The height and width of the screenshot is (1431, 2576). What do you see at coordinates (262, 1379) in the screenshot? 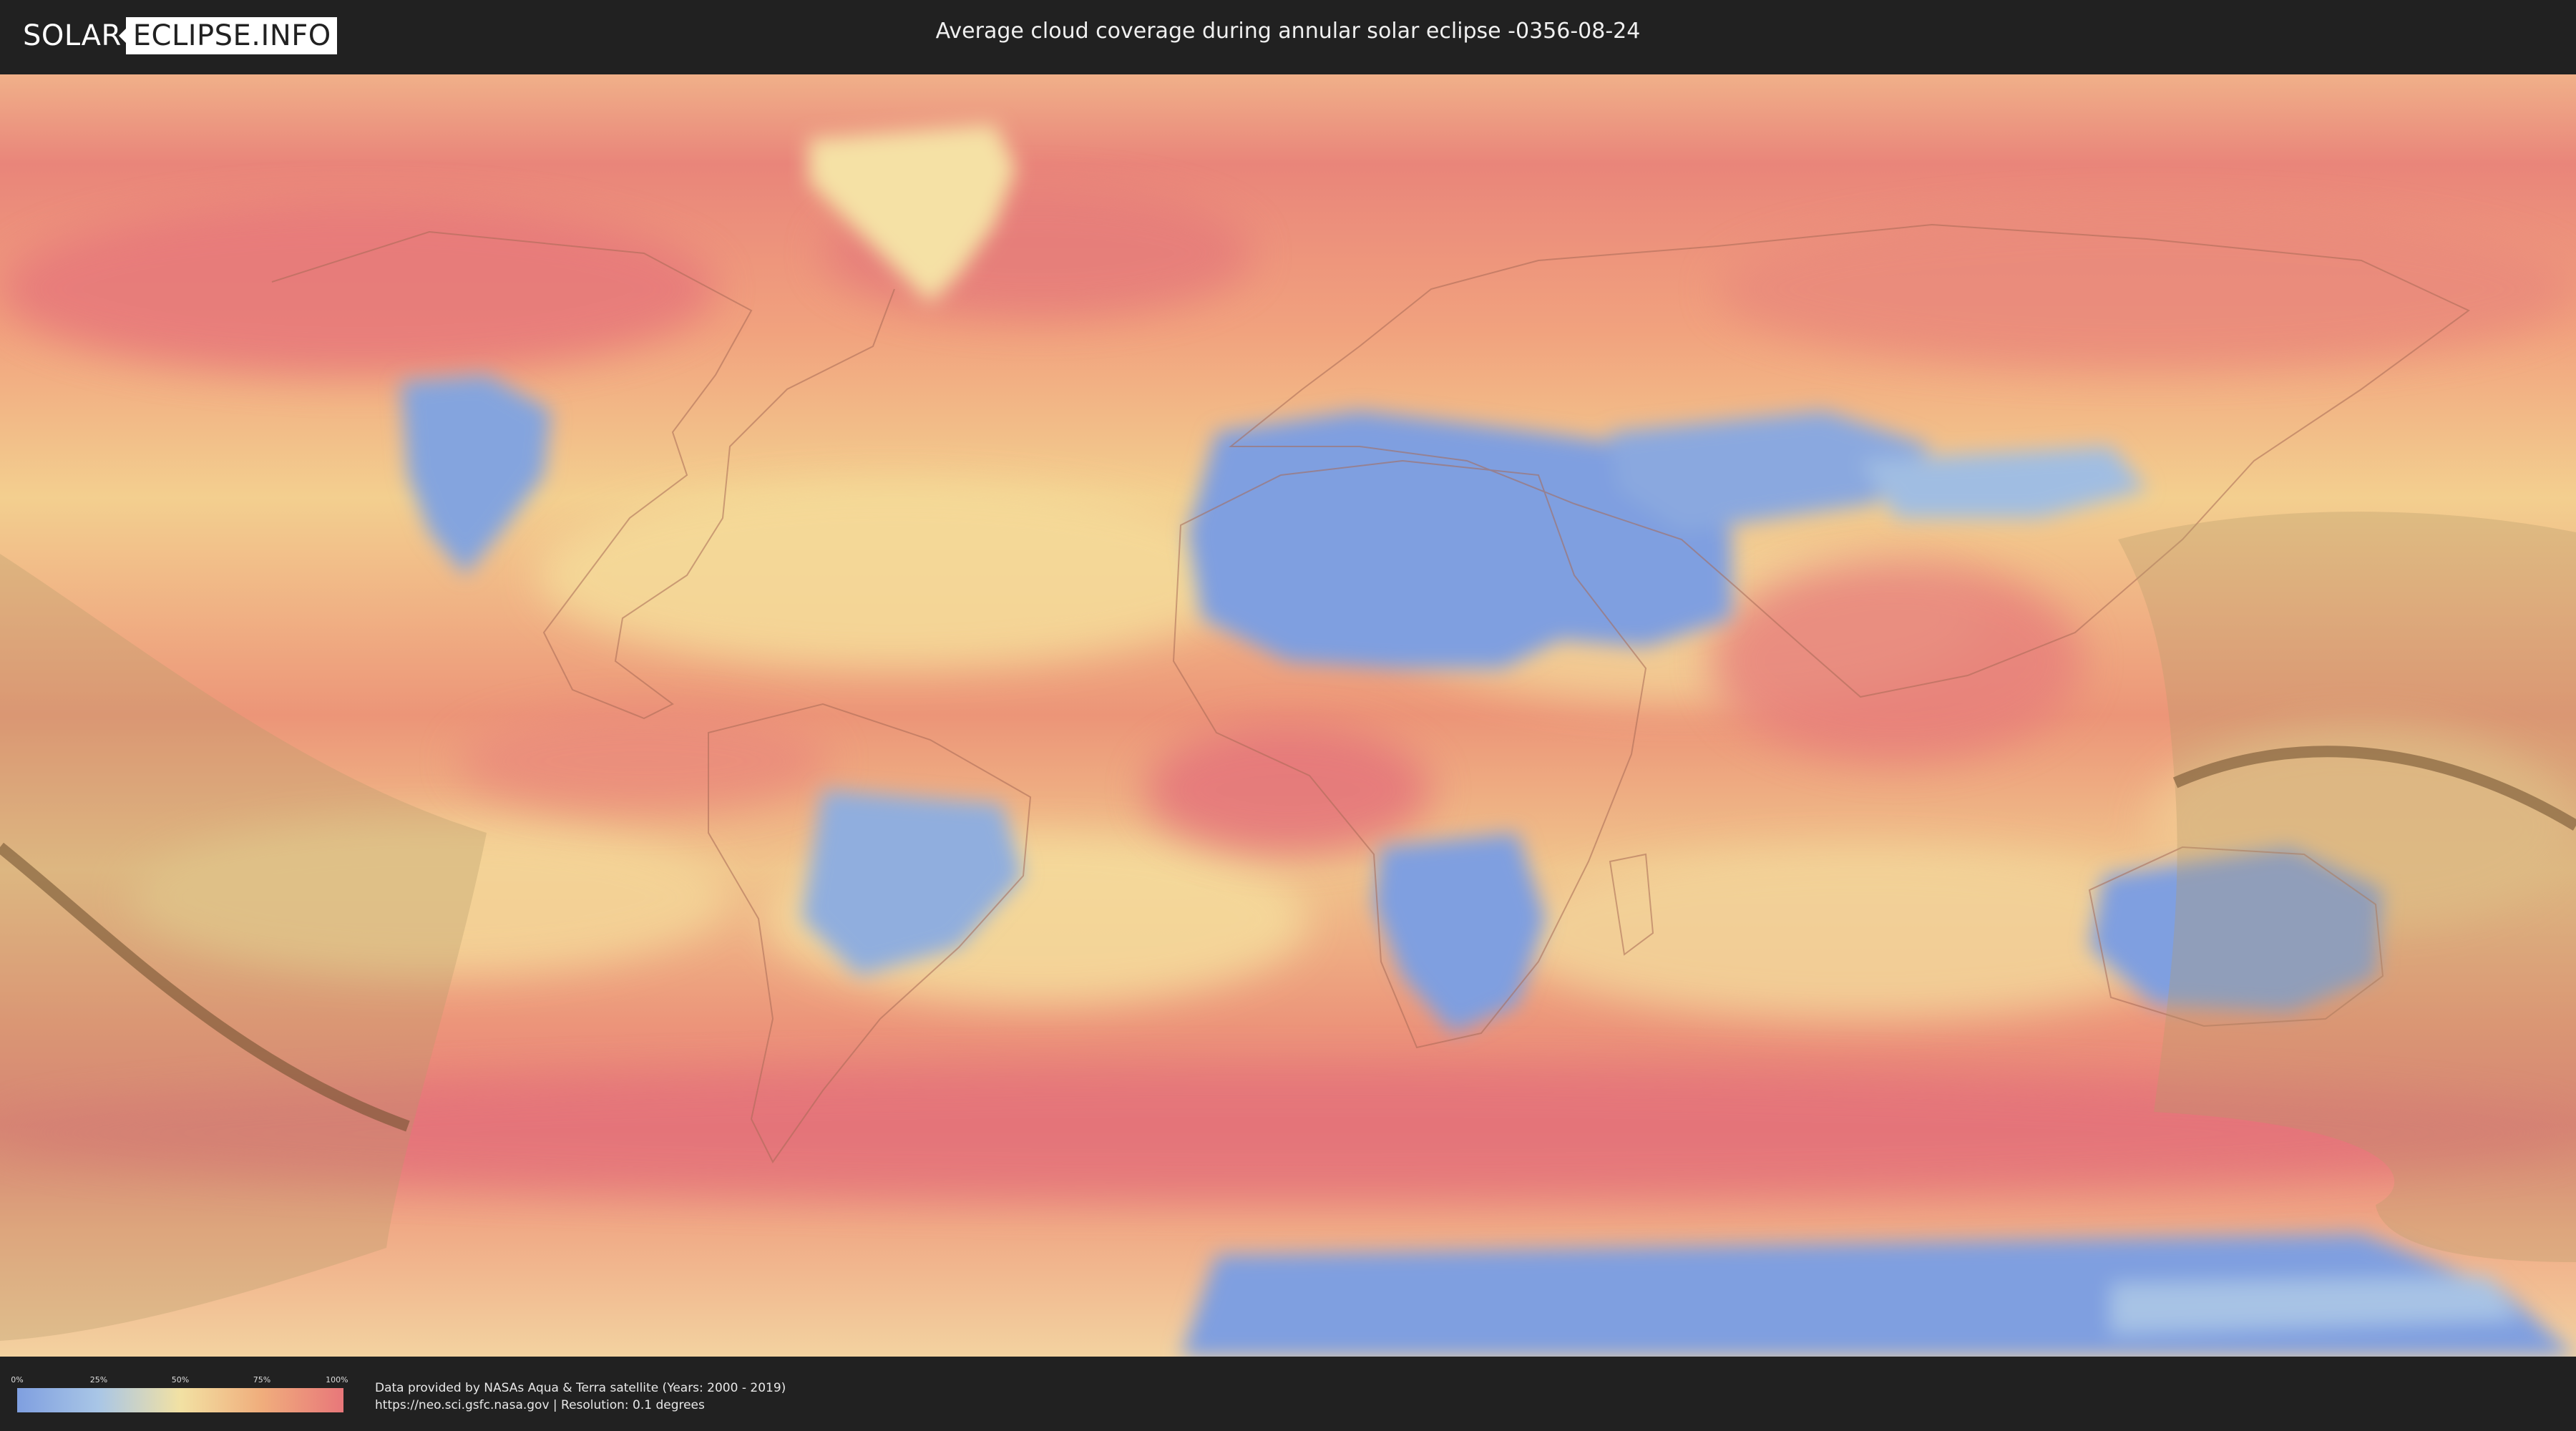
I see `legend-tick-75: 75%` at bounding box center [262, 1379].